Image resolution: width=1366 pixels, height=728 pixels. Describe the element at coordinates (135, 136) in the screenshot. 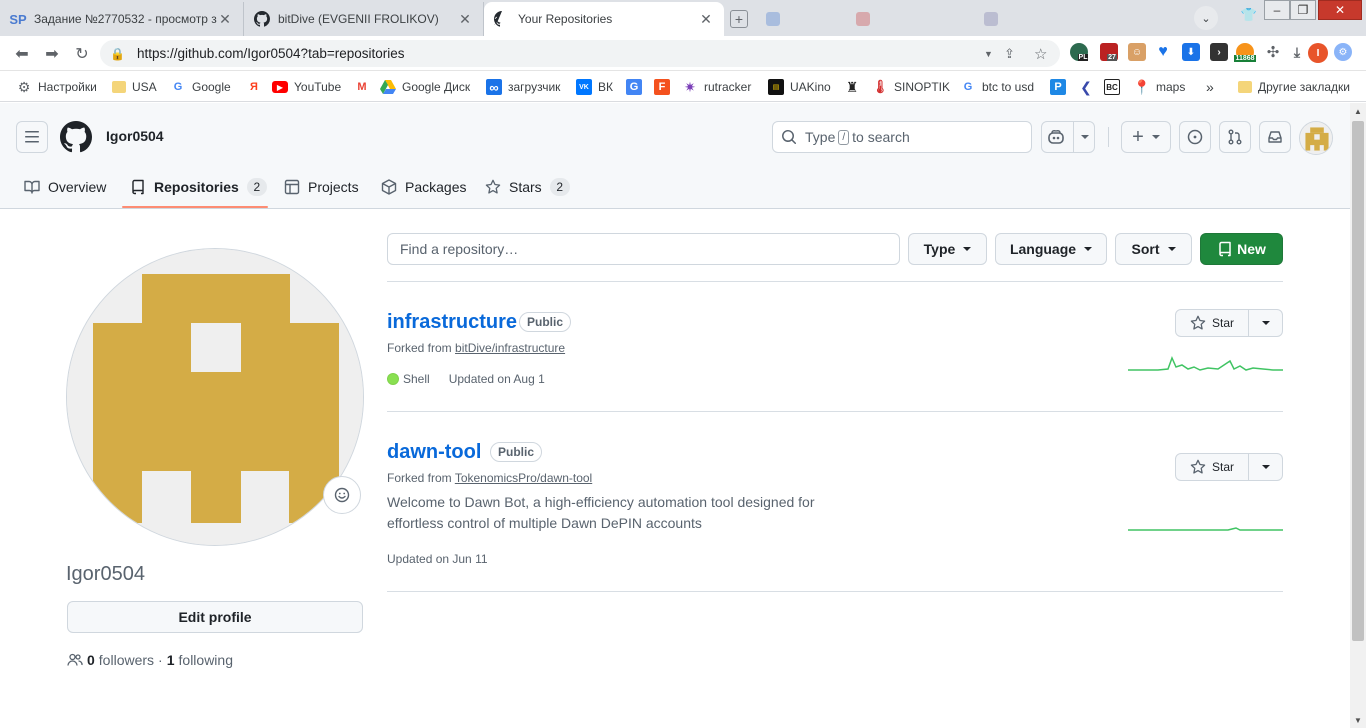

I see `header-username: Igor0504` at that location.